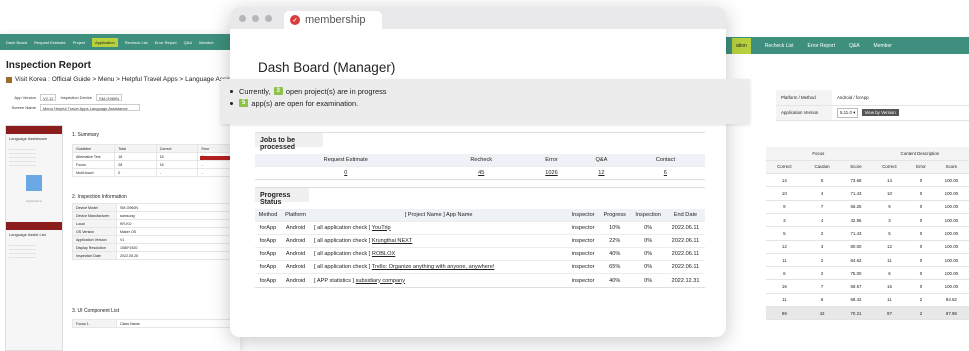 The width and height of the screenshot is (969, 351). Describe the element at coordinates (94, 239) in the screenshot. I see `info-key: Application Version` at that location.